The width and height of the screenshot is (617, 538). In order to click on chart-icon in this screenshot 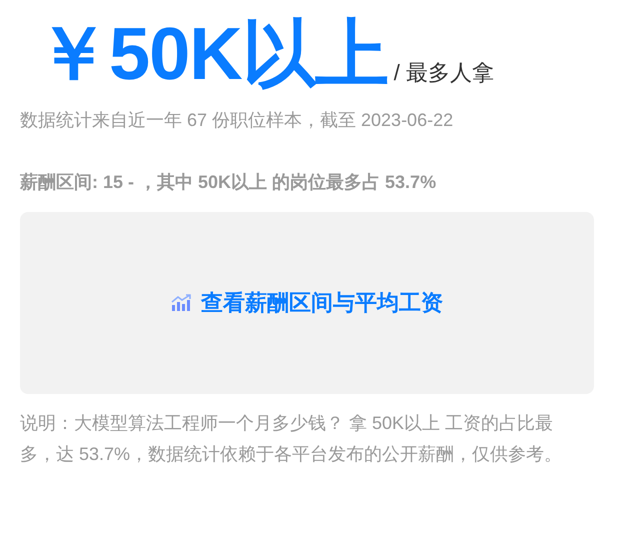, I will do `click(182, 303)`.